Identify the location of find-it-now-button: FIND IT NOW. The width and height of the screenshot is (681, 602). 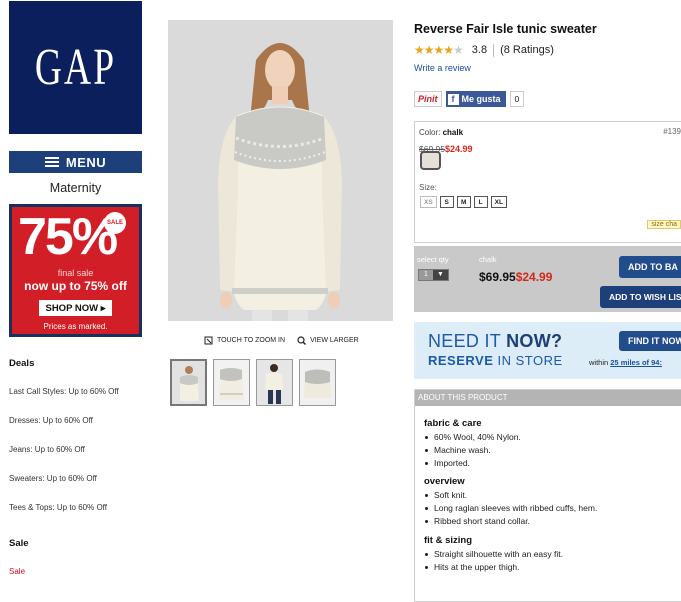
(650, 341).